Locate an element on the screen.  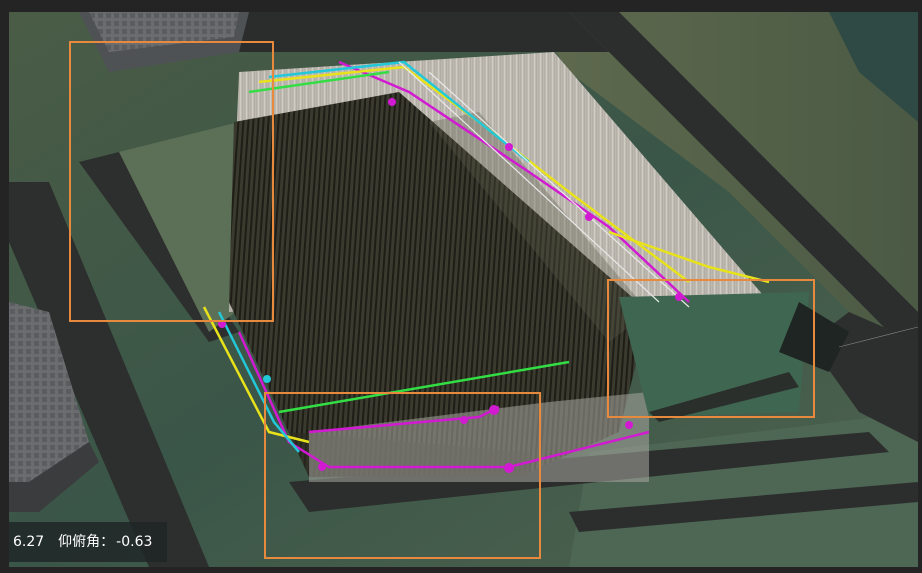
pitch-value: -0.63 is located at coordinates (134, 542).